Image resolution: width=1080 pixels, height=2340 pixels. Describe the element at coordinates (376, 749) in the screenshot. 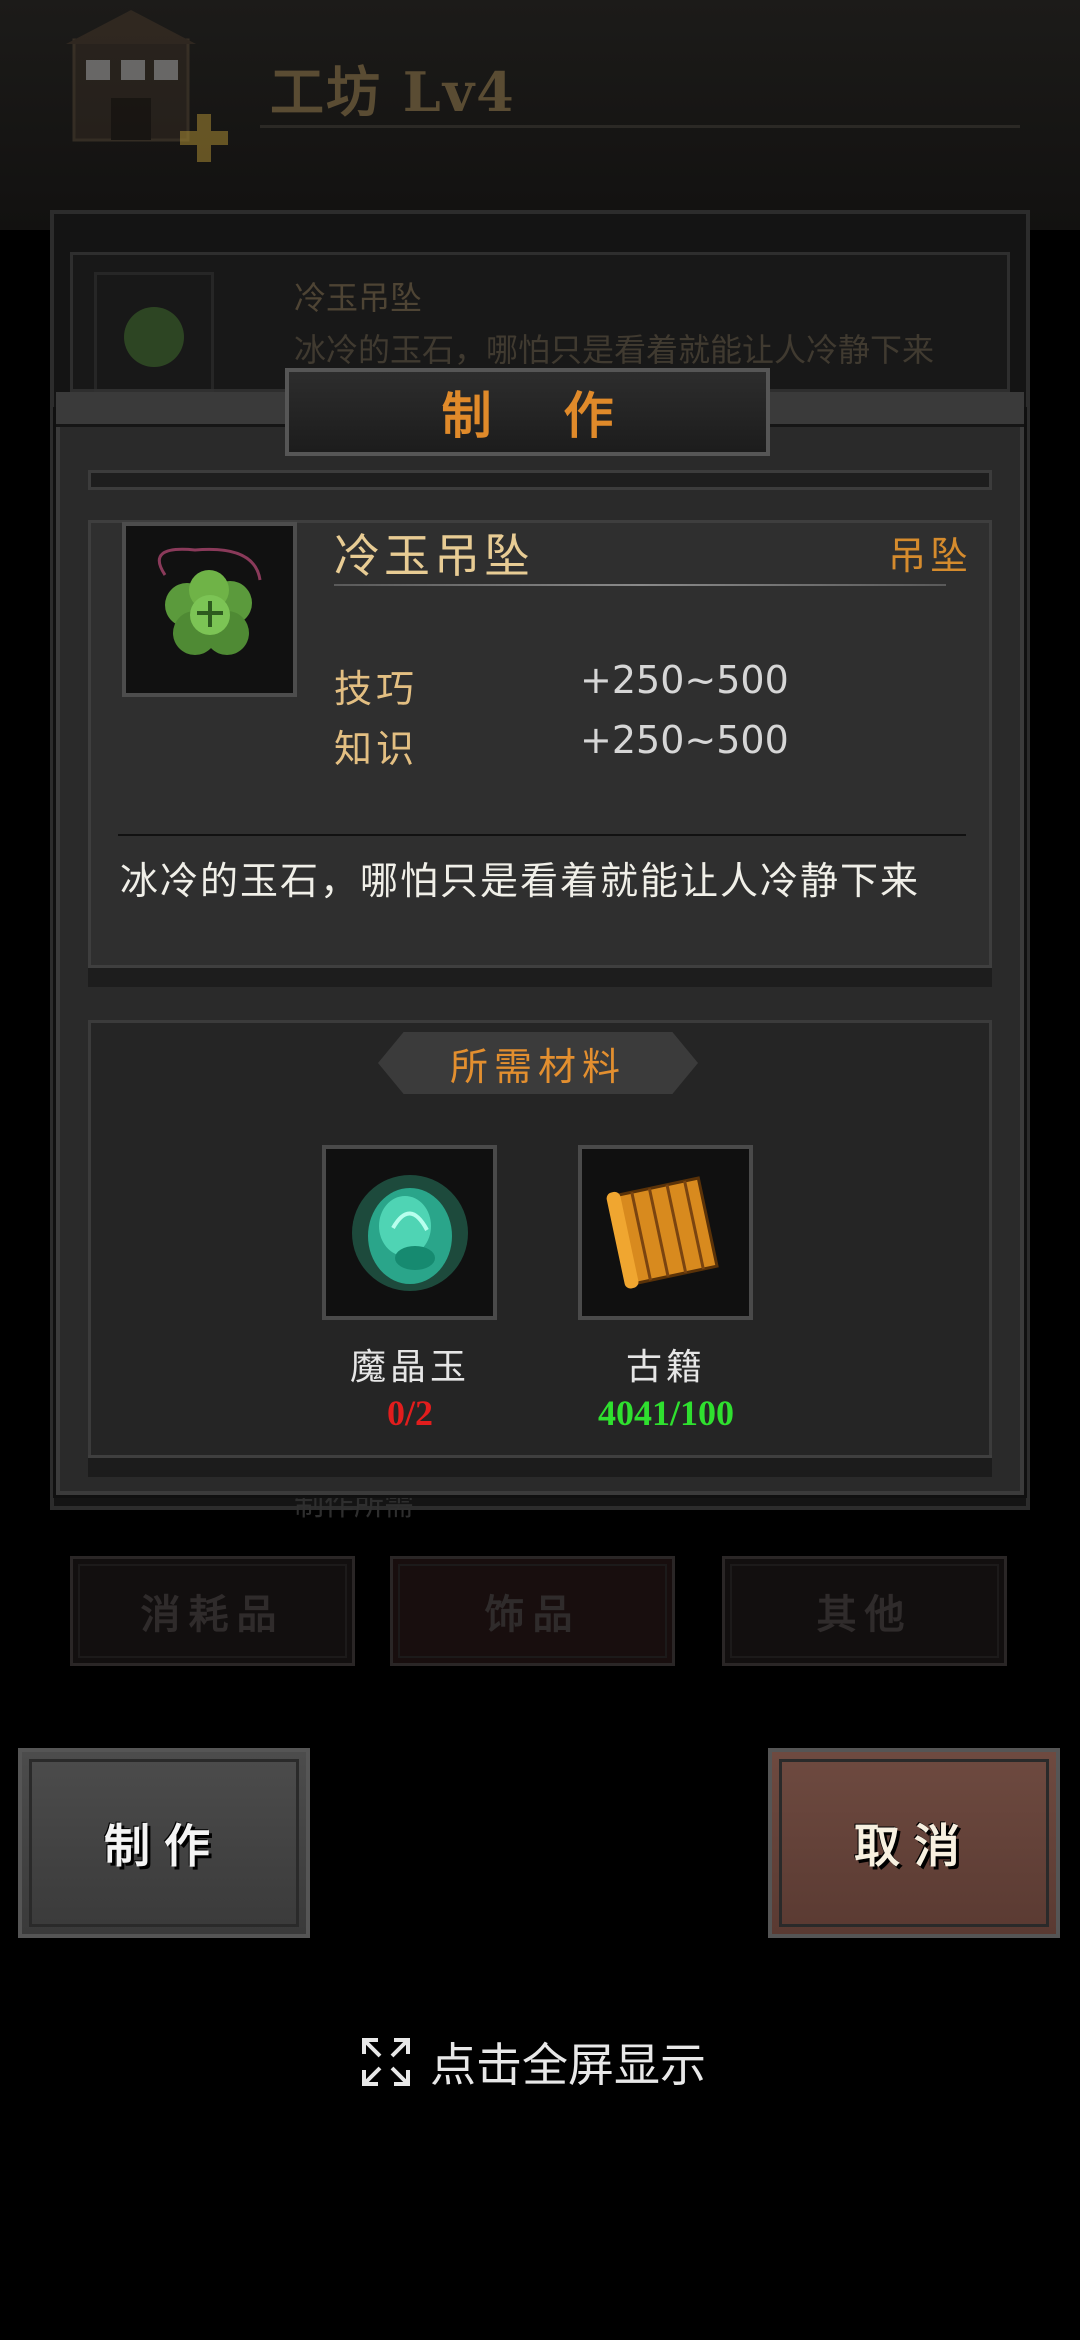

I see `stat-label-knowledge: 知识` at that location.